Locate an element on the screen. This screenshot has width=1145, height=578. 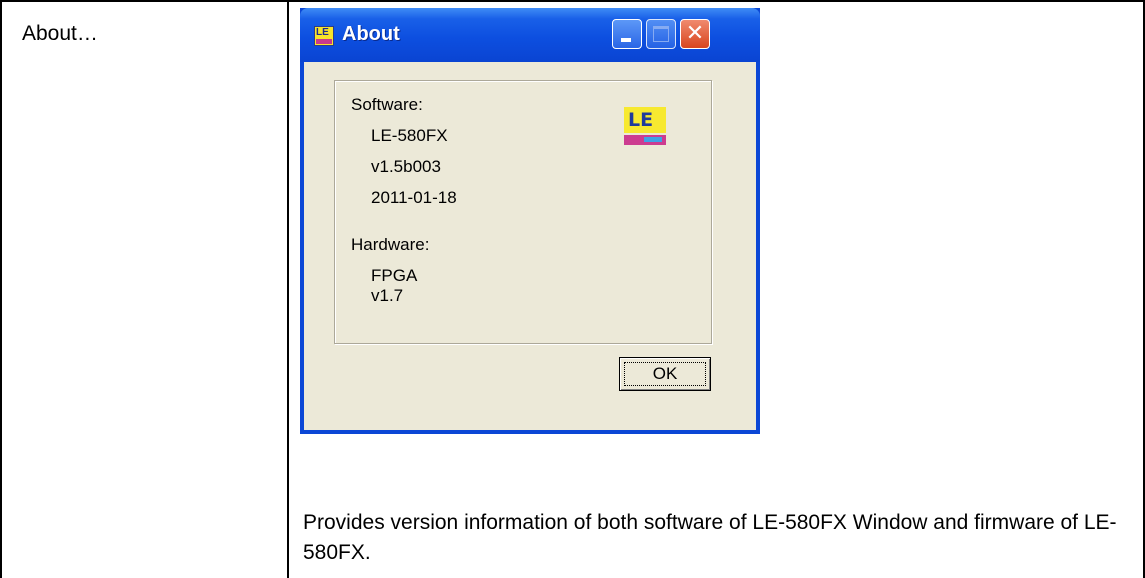
table-column-divider is located at coordinates (288, 289).